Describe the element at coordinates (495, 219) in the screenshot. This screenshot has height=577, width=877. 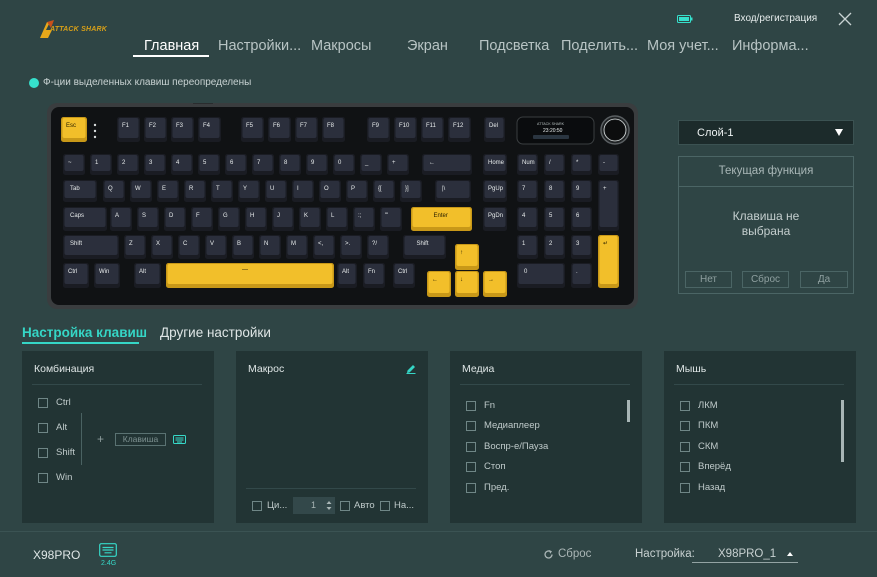
I see `key-3-13: PgDn` at that location.